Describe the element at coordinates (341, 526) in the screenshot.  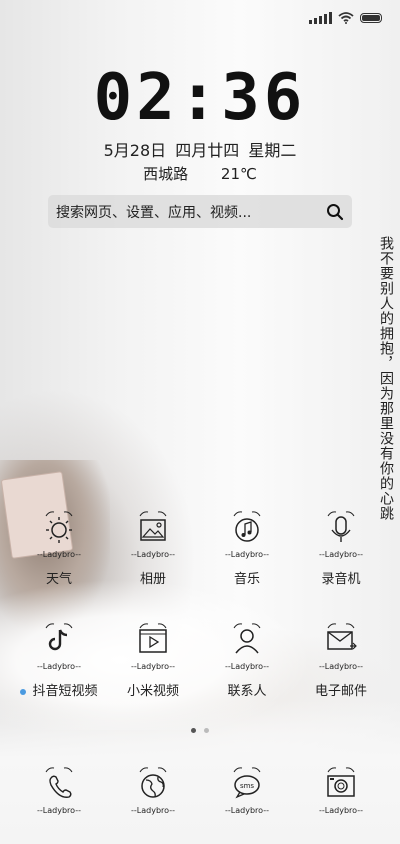
I see `microphone-icon` at that location.